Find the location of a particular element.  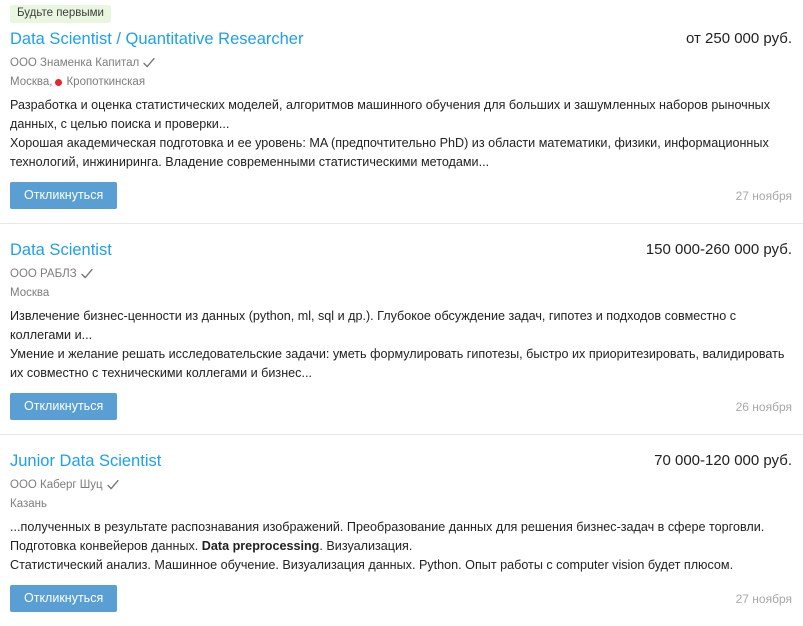

snippet-text-post: . Визуализация. is located at coordinates (366, 546).